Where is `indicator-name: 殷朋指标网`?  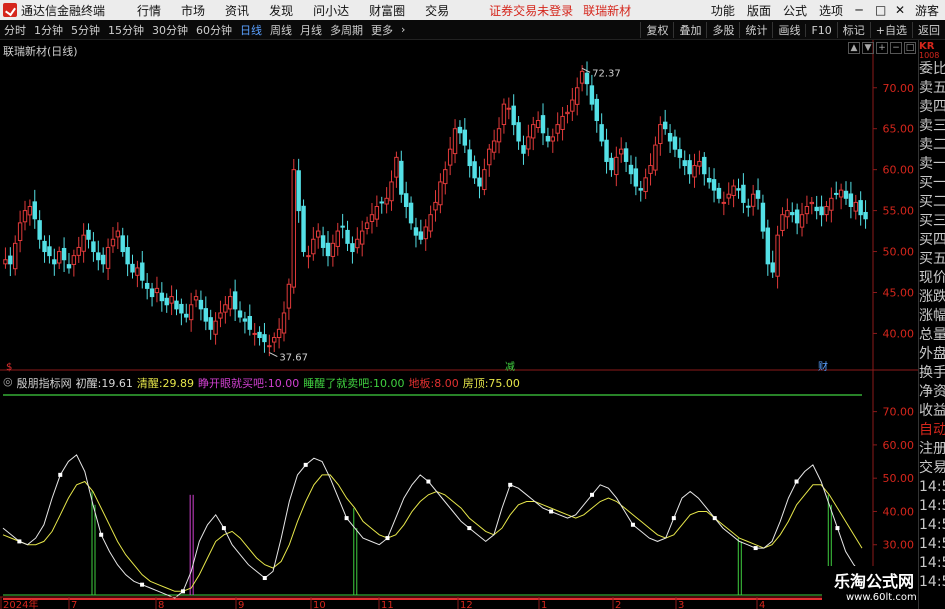 indicator-name: 殷朋指标网 is located at coordinates (44, 383).